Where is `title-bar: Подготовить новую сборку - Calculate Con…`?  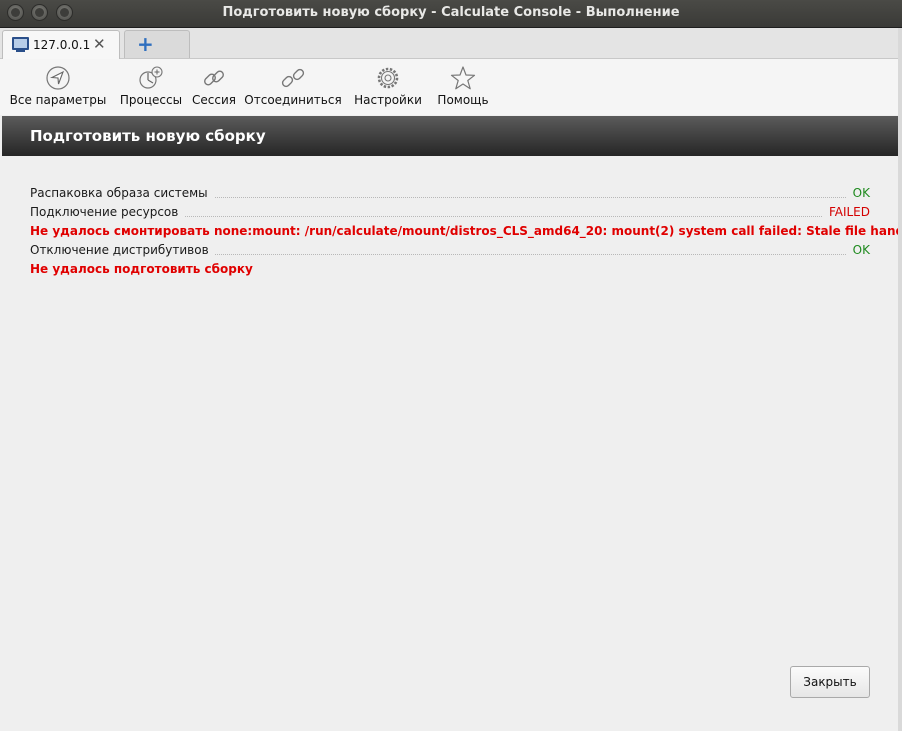 title-bar: Подготовить новую сборку - Calculate Con… is located at coordinates (451, 14).